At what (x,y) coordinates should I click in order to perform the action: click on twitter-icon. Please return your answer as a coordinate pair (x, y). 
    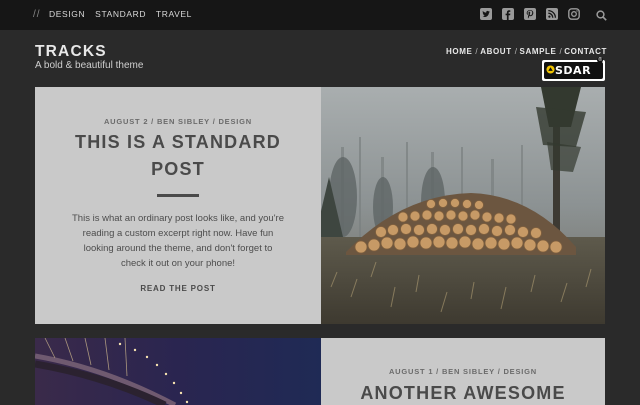
    Looking at the image, I should click on (486, 14).